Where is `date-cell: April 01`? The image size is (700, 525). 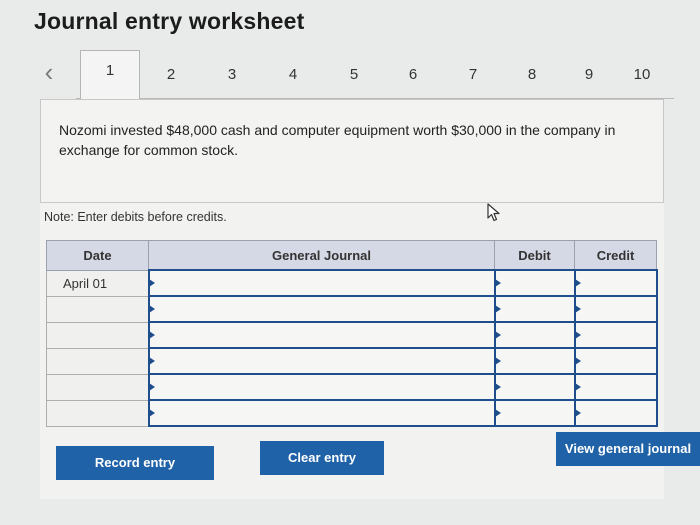
date-cell: April 01 is located at coordinates (97, 283).